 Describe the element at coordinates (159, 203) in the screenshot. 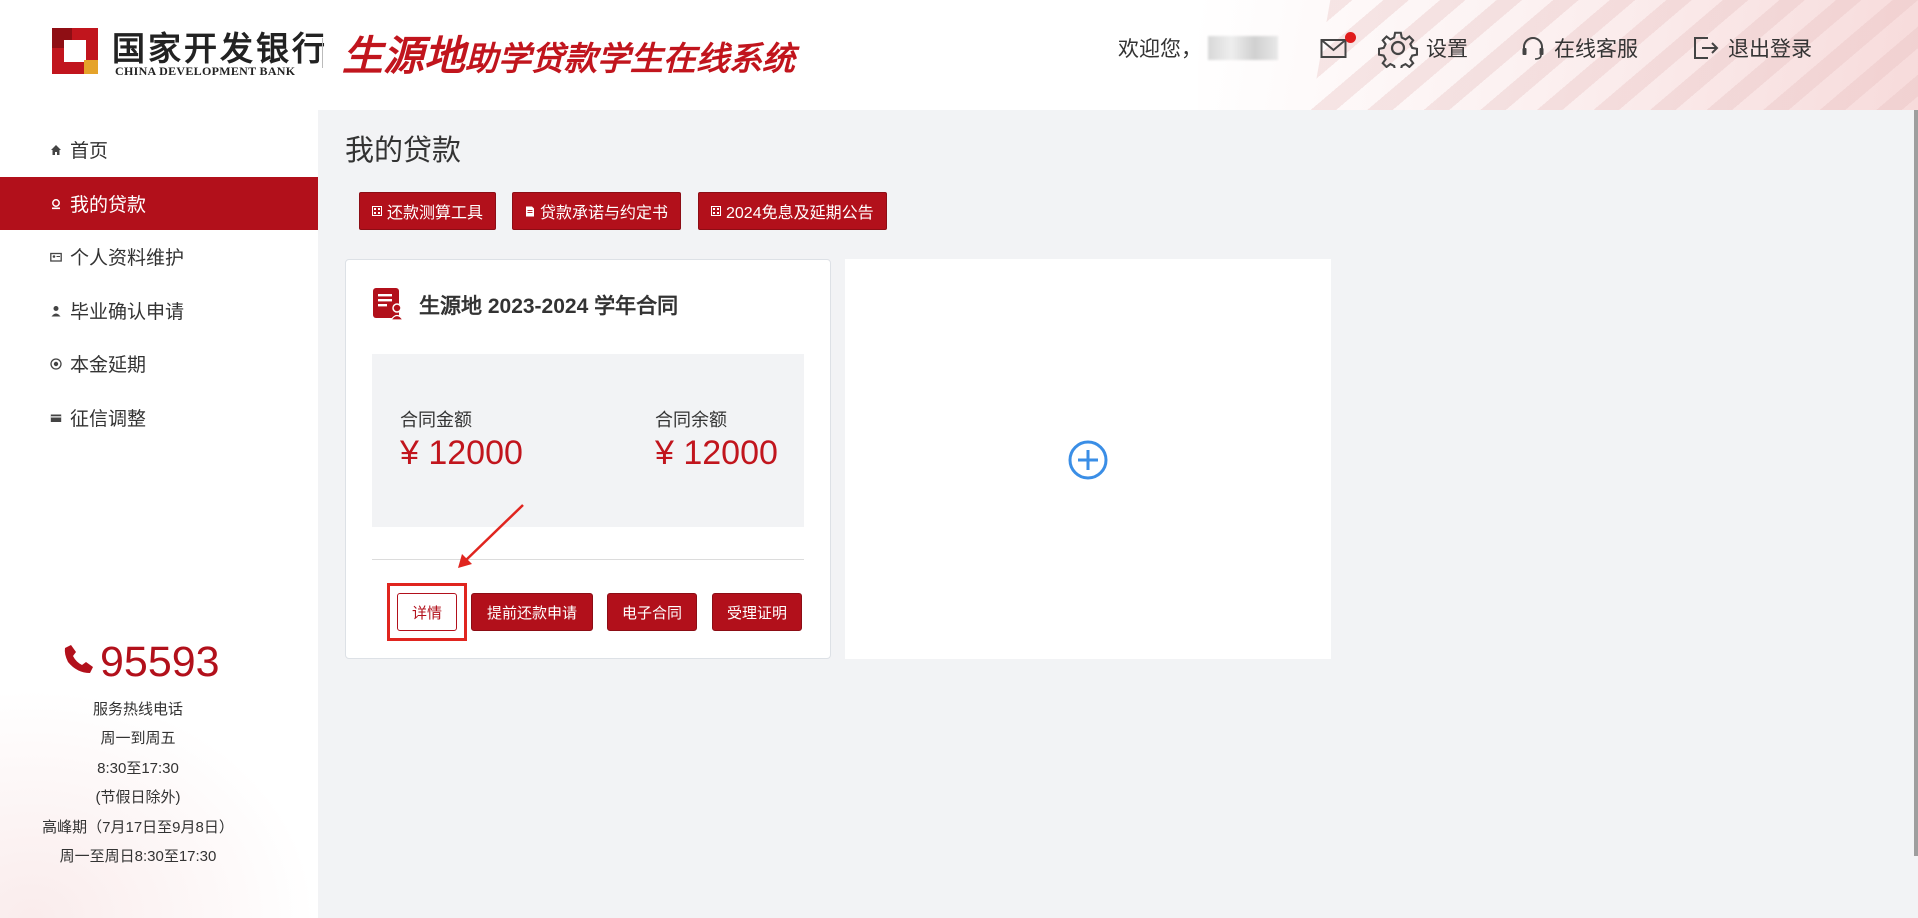

I see `sidebar-item-my-loans: 我的贷款` at that location.